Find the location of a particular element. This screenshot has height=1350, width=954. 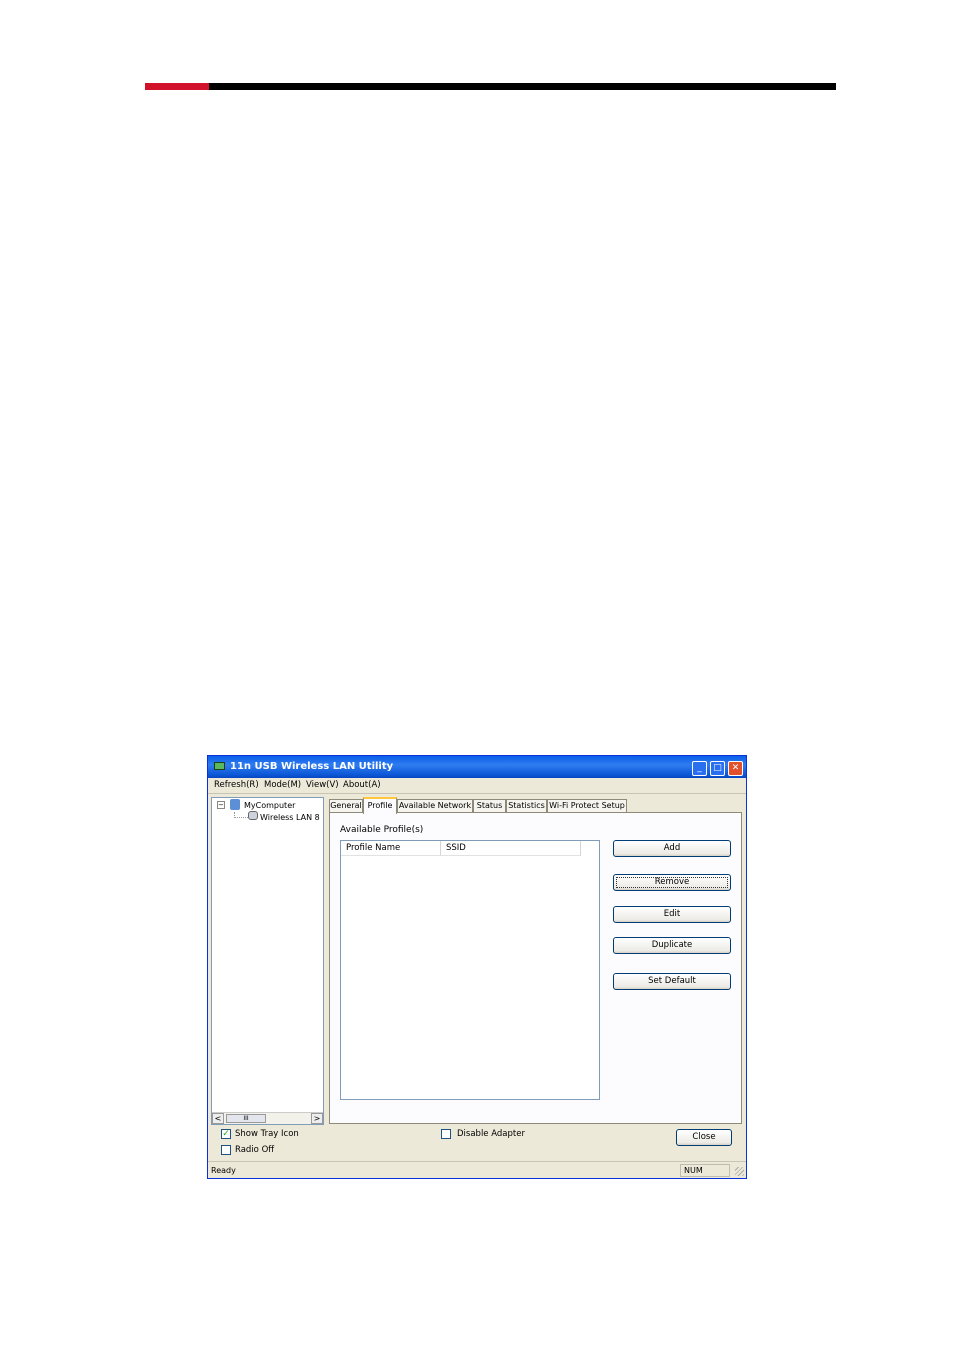

network-adapter-icon is located at coordinates (253, 815).